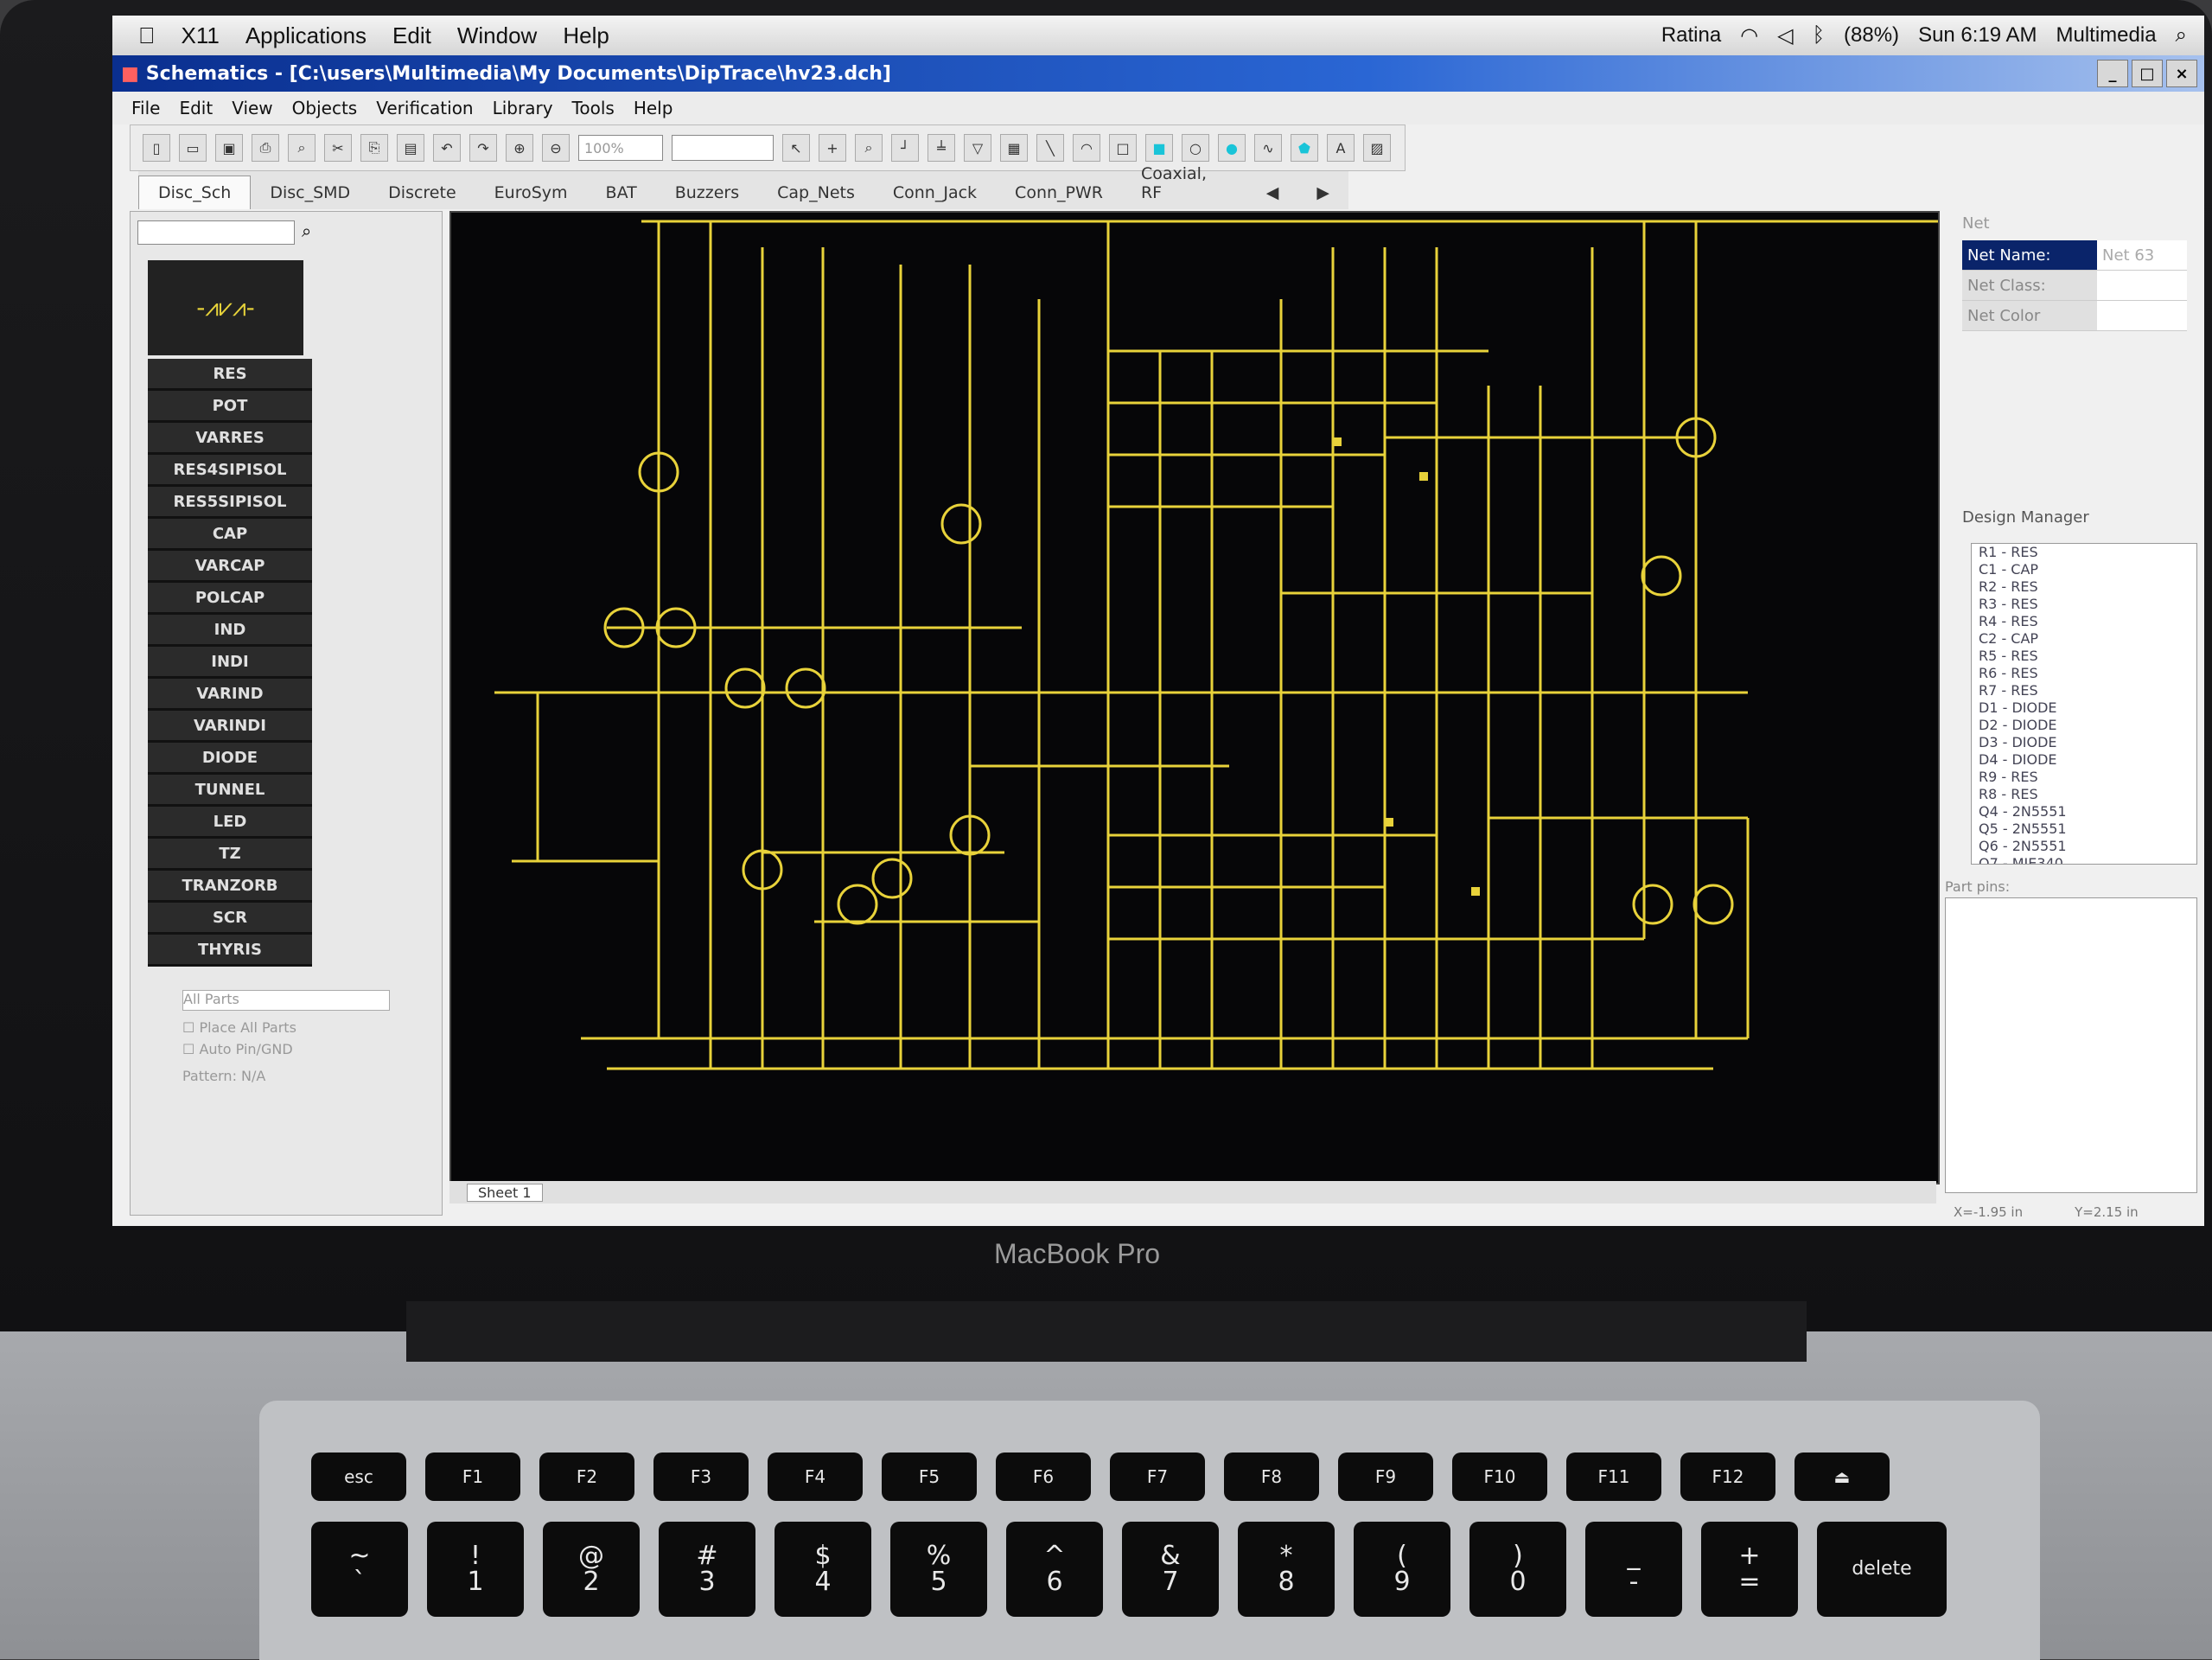 The height and width of the screenshot is (1660, 2212). What do you see at coordinates (1727, 1476) in the screenshot?
I see `key-f12: F12` at bounding box center [1727, 1476].